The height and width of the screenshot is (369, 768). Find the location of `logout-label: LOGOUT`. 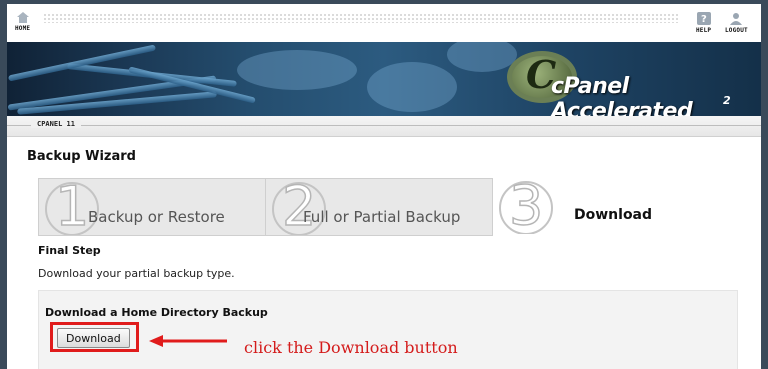

logout-label: LOGOUT is located at coordinates (736, 30).